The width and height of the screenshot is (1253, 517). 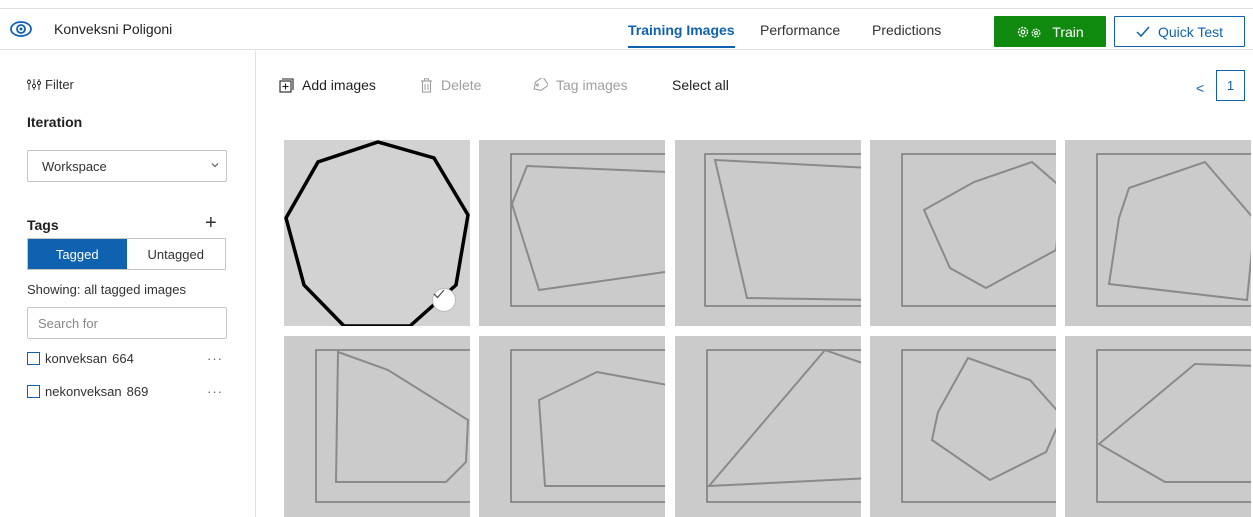 What do you see at coordinates (215, 165) in the screenshot?
I see `chevron-down-icon` at bounding box center [215, 165].